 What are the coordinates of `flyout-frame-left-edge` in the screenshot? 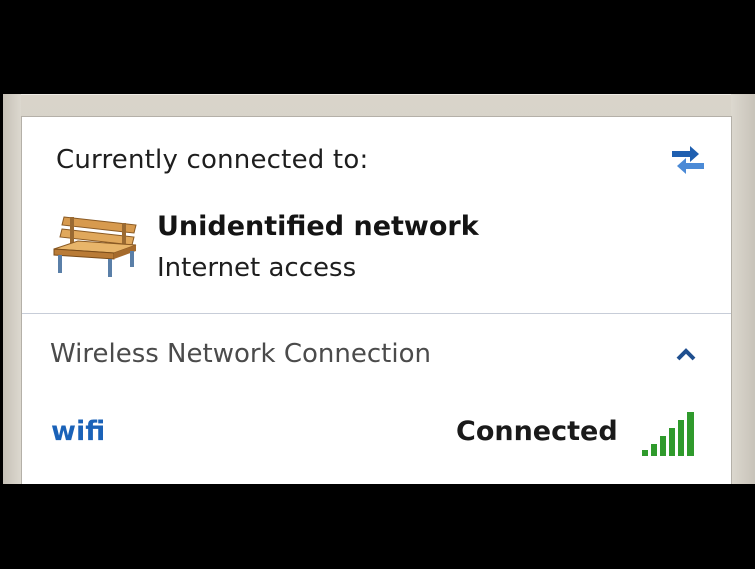 It's located at (12, 289).